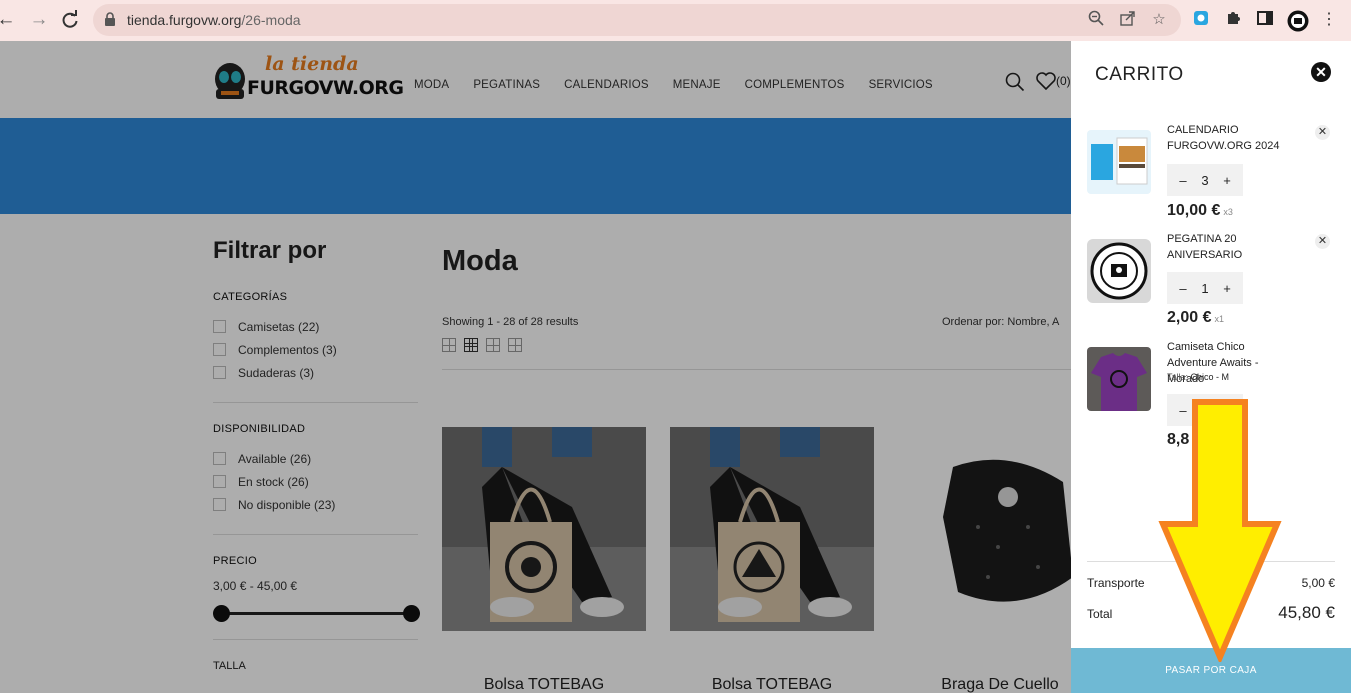 The height and width of the screenshot is (693, 1351). Describe the element at coordinates (39, 20) in the screenshot. I see `forward-icon: →` at that location.